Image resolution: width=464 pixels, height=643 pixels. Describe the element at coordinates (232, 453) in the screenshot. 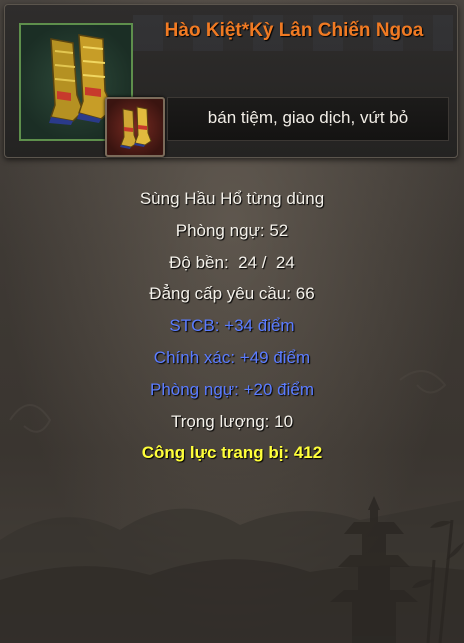

I see `stat-equipment-power: Công lực trang bị: 412` at that location.